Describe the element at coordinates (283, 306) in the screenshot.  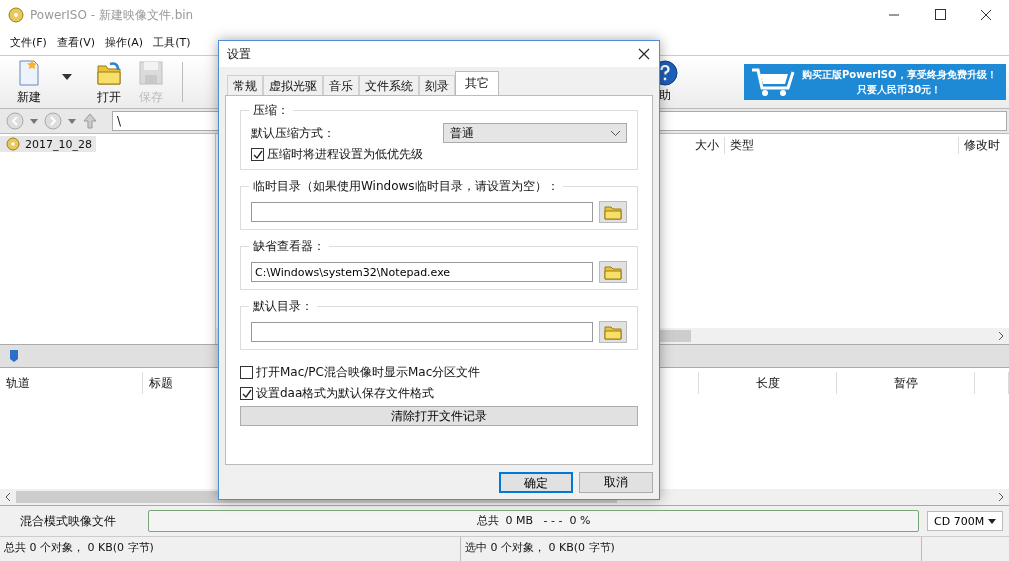
I see `group-label: 默认目录：` at that location.